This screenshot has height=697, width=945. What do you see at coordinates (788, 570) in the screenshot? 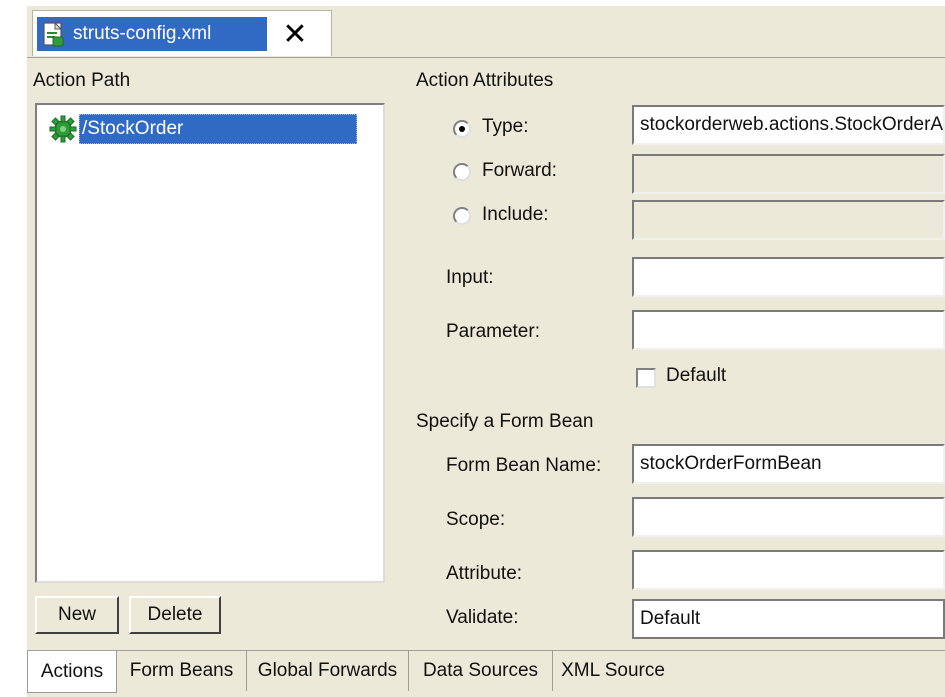
I see `attribute-field` at bounding box center [788, 570].